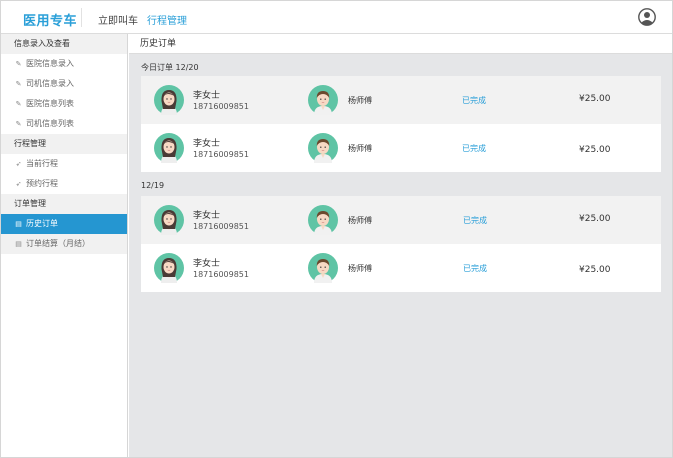  What do you see at coordinates (167, 19) in the screenshot?
I see `nav-trip-management: 行程管理` at bounding box center [167, 19].